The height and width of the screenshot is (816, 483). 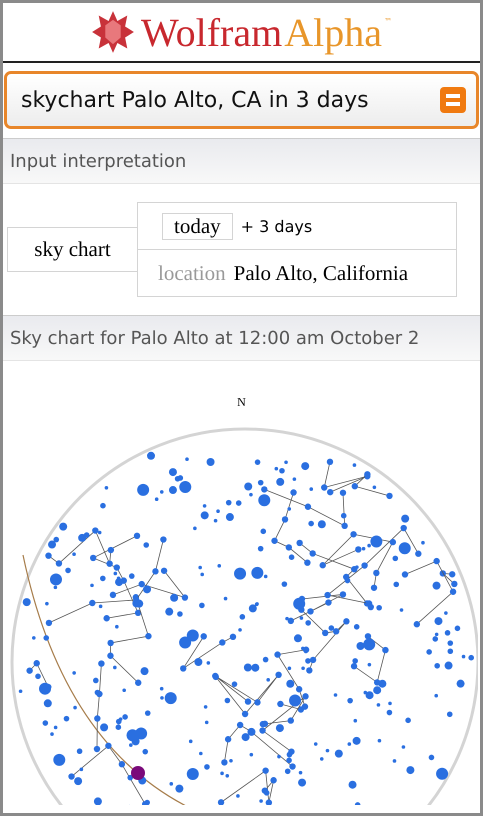 I want to click on search-bar: skychart Palo Alto, CA in 3 days, so click(x=241, y=100).